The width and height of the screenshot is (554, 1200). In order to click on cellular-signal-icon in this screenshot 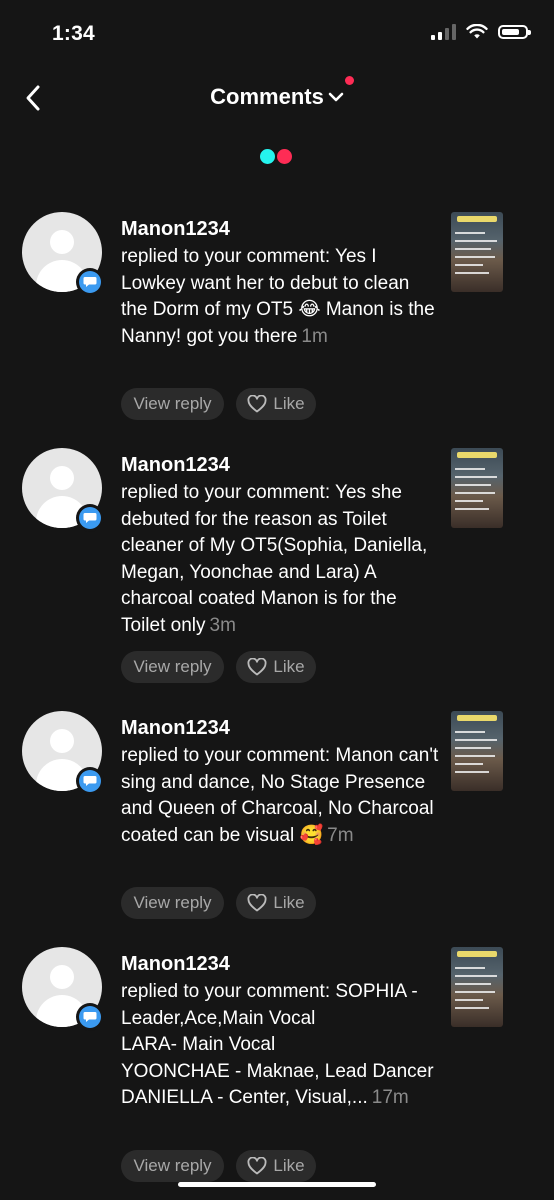, I will do `click(443, 32)`.